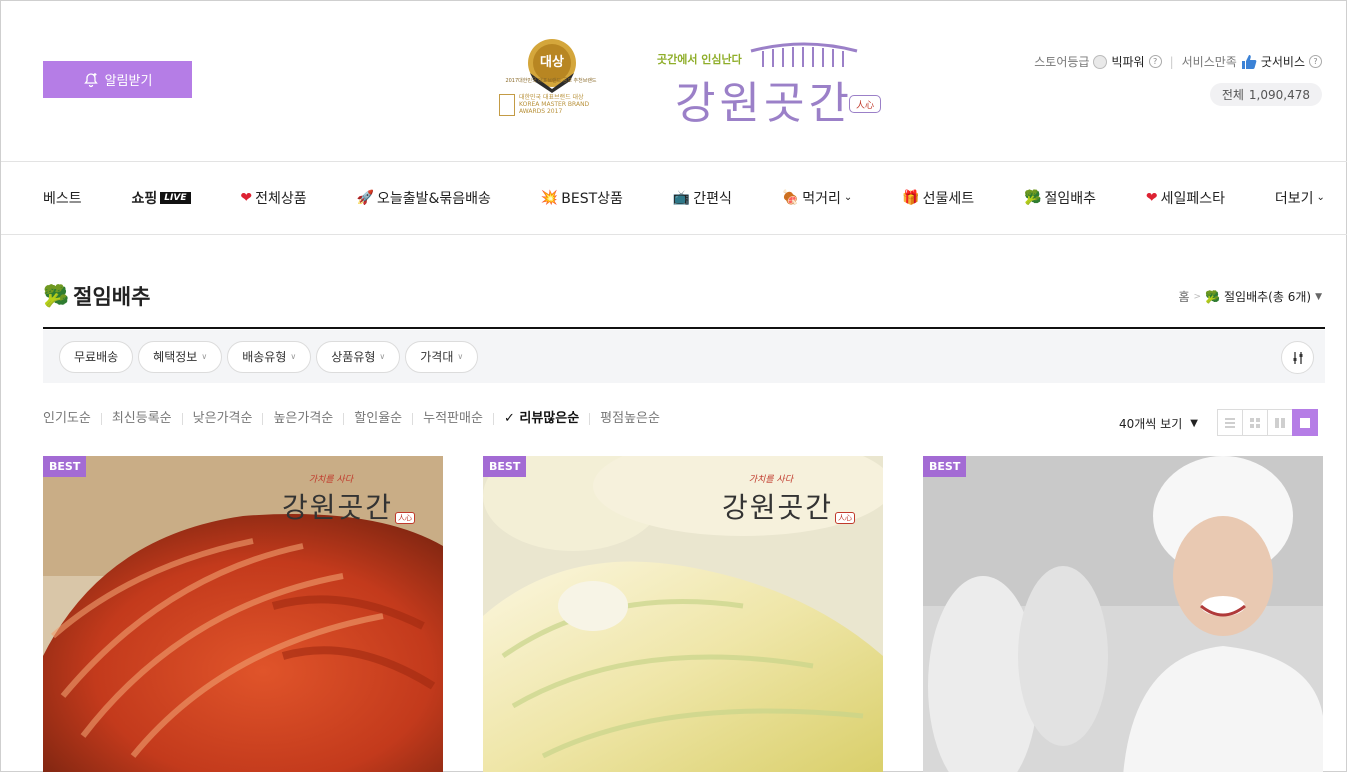 The width and height of the screenshot is (1347, 772). I want to click on view-list-button, so click(1230, 422).